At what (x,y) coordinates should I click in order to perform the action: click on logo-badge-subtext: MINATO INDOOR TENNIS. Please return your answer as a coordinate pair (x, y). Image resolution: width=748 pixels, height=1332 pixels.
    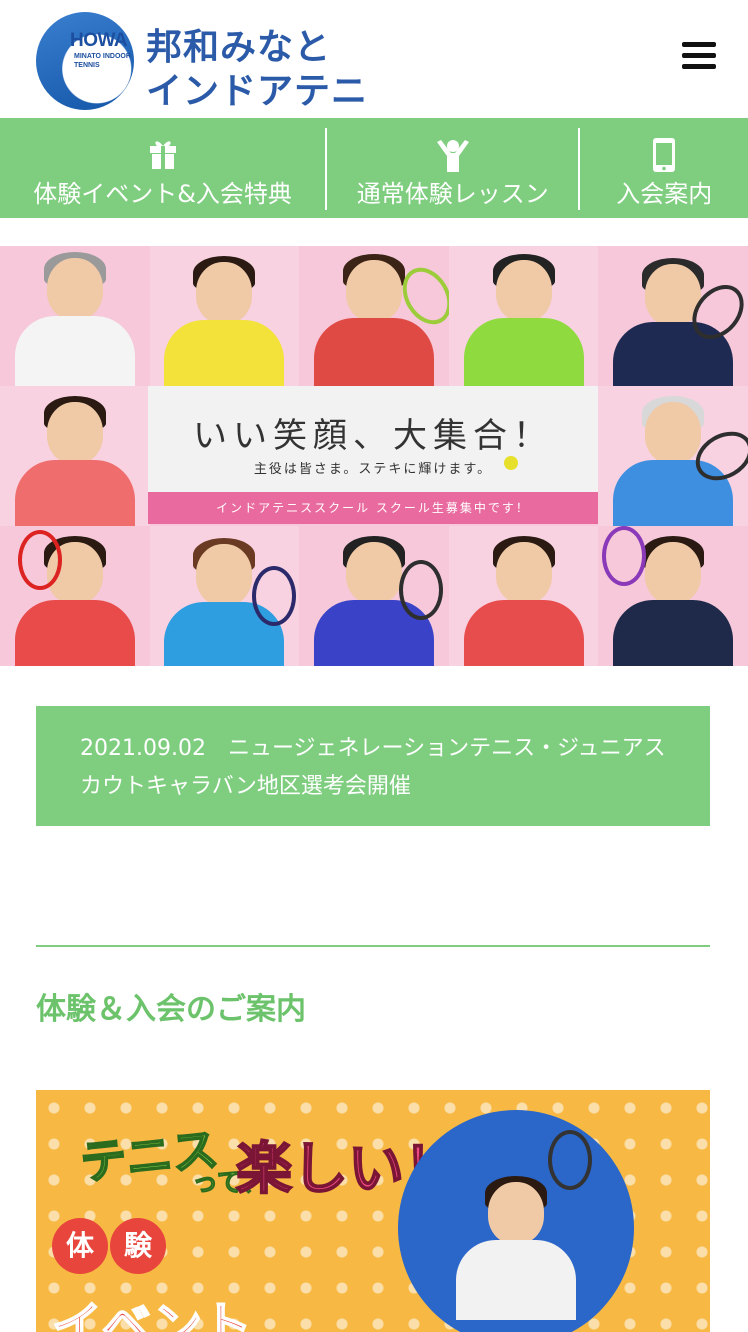
    Looking at the image, I should click on (102, 61).